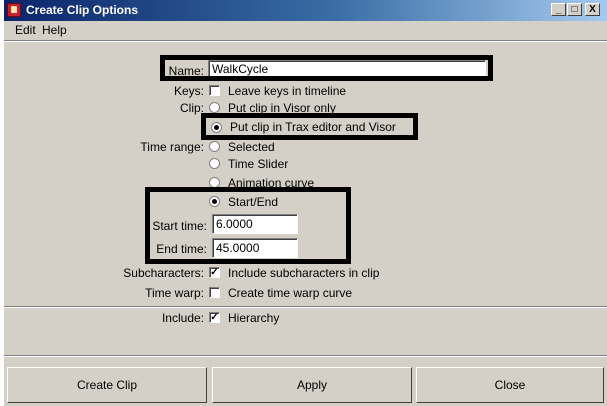  Describe the element at coordinates (305, 307) in the screenshot. I see `section-separator` at that location.